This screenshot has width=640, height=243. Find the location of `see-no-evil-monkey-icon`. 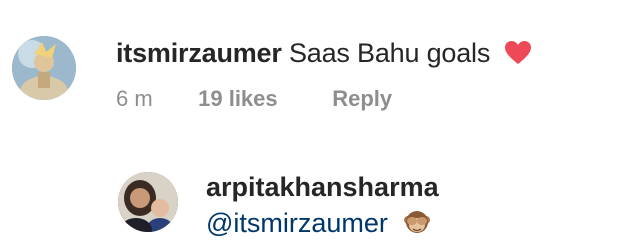

see-no-evil-monkey-icon is located at coordinates (417, 225).